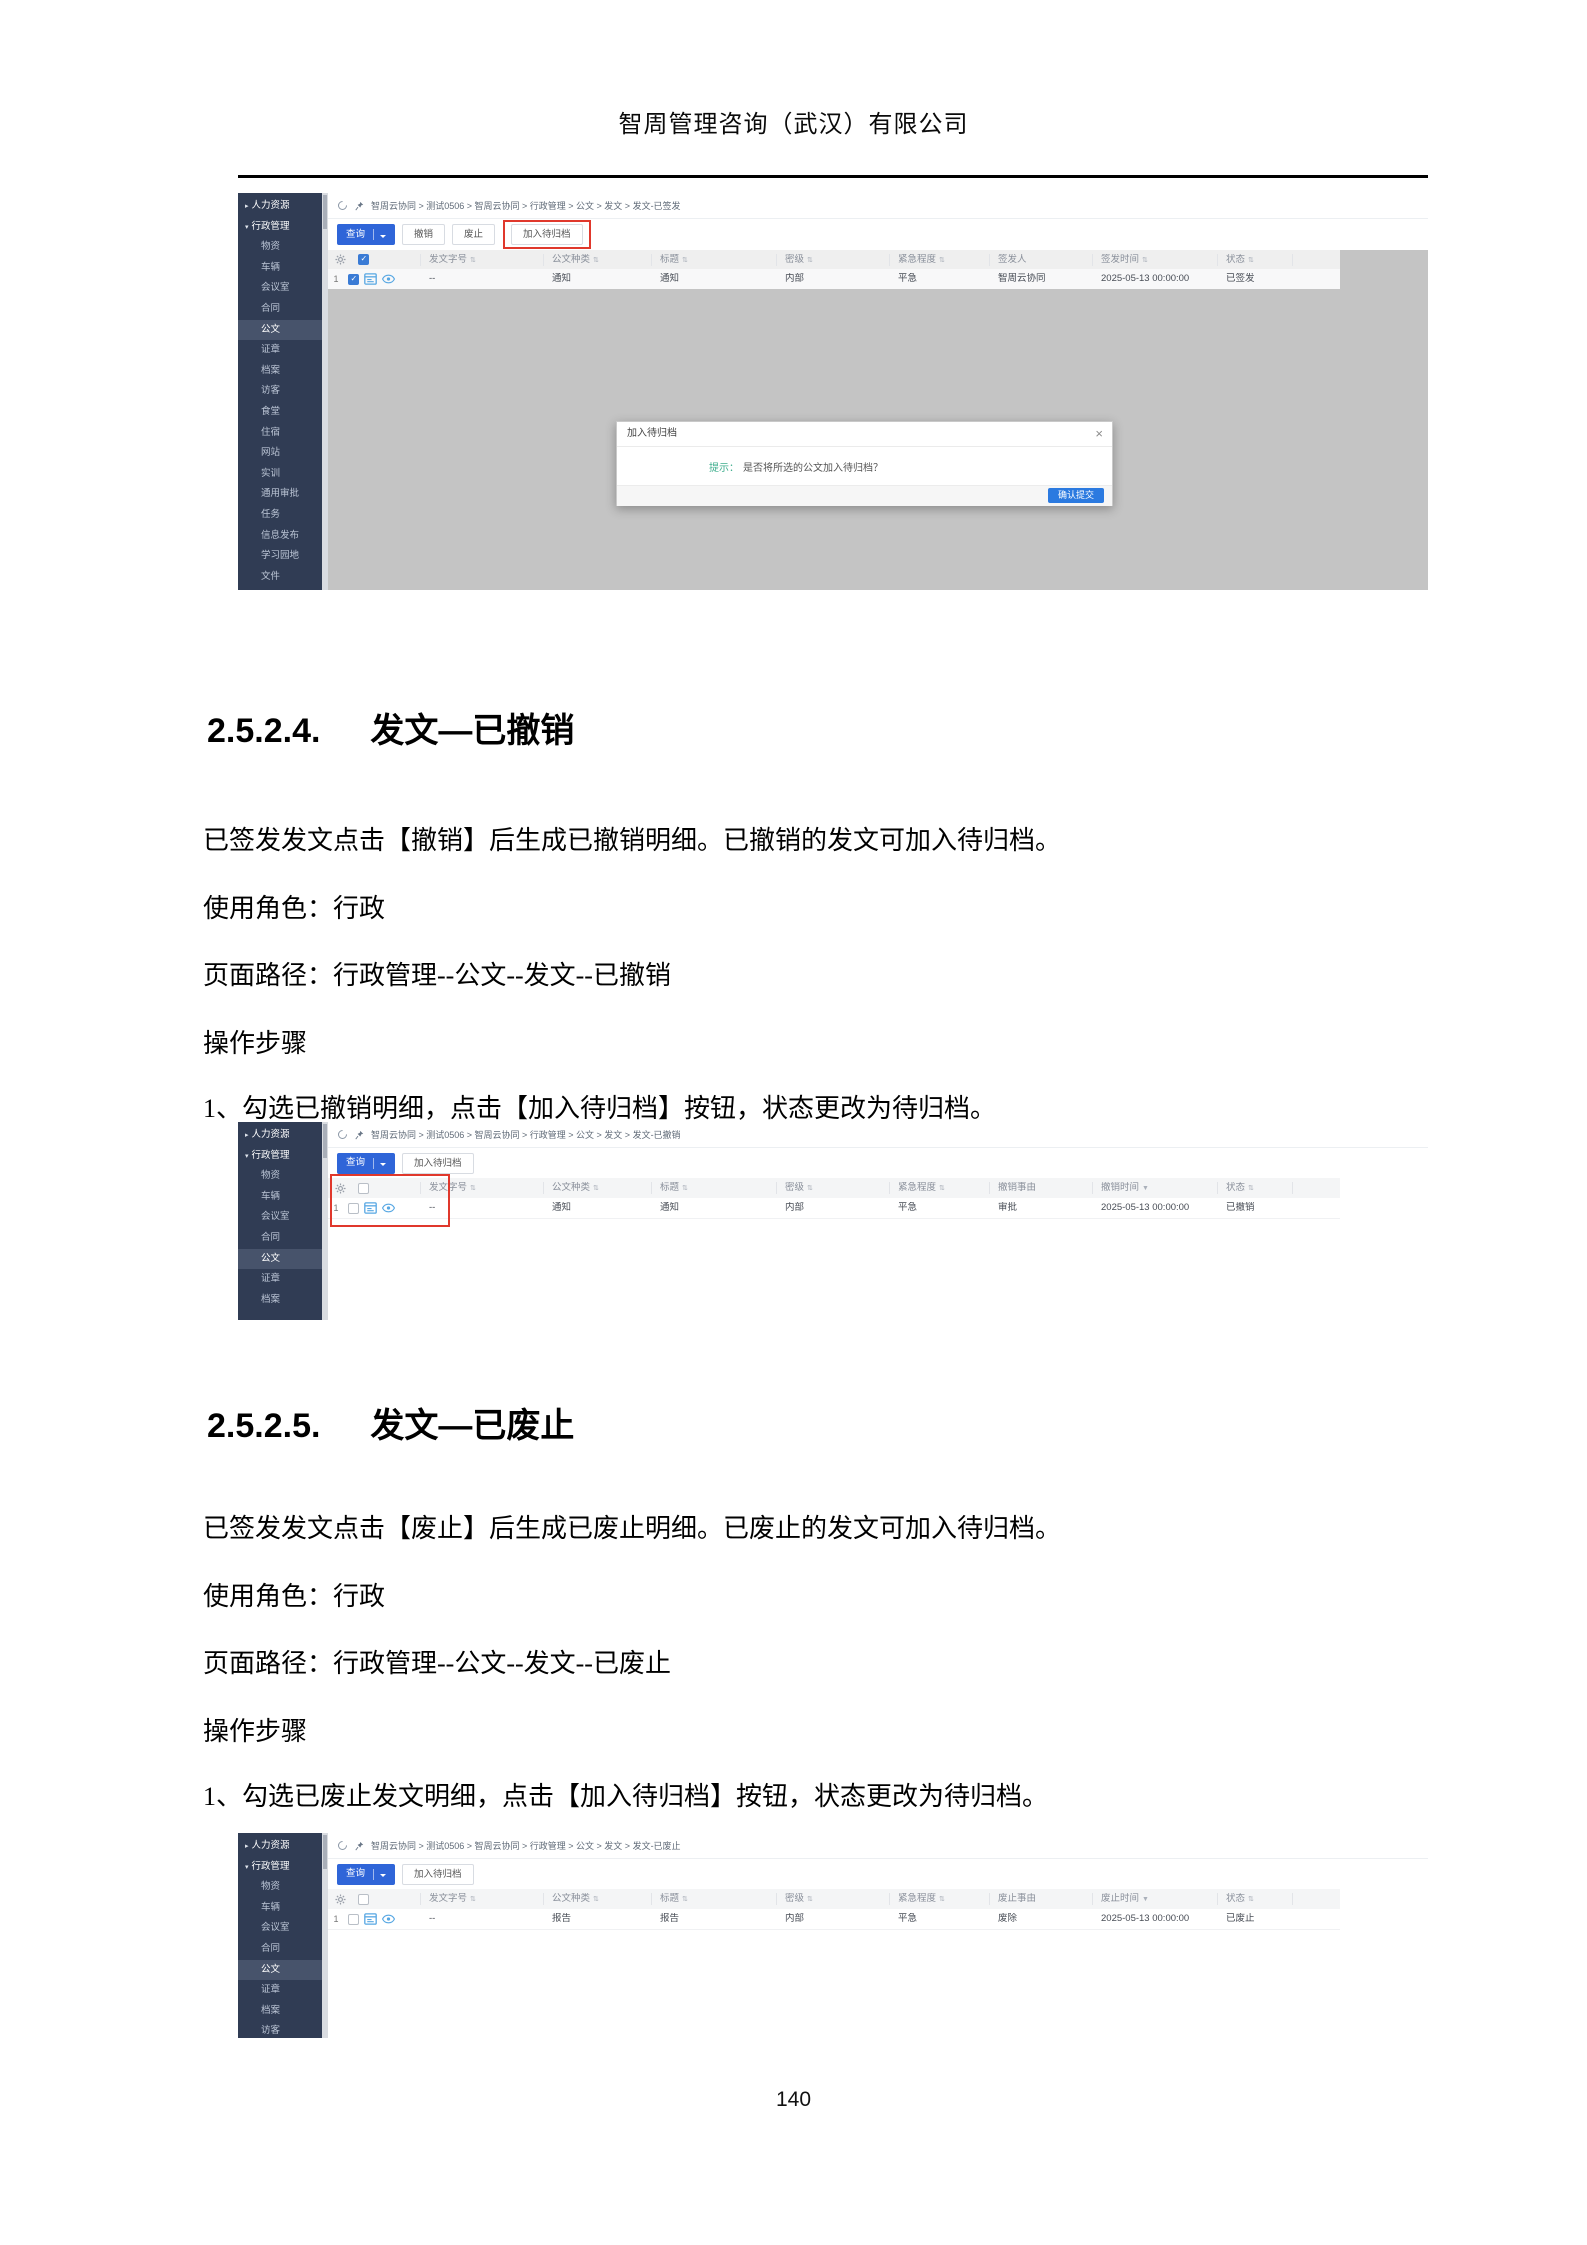 The height and width of the screenshot is (2245, 1587). What do you see at coordinates (280, 474) in the screenshot?
I see `sidebar-item: 实训` at bounding box center [280, 474].